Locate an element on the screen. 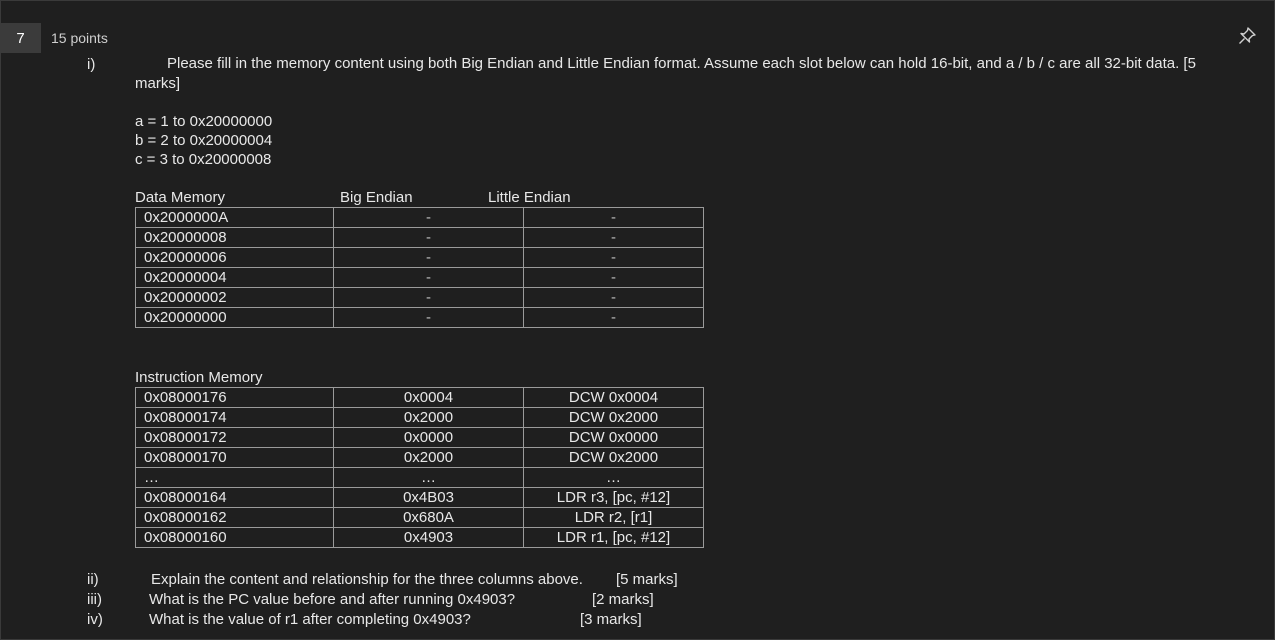 This screenshot has width=1275, height=640. pin-icon is located at coordinates (1247, 36).